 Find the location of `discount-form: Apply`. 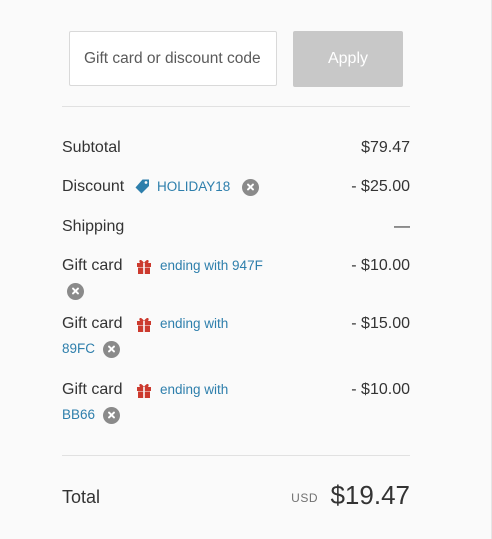

discount-form: Apply is located at coordinates (236, 59).